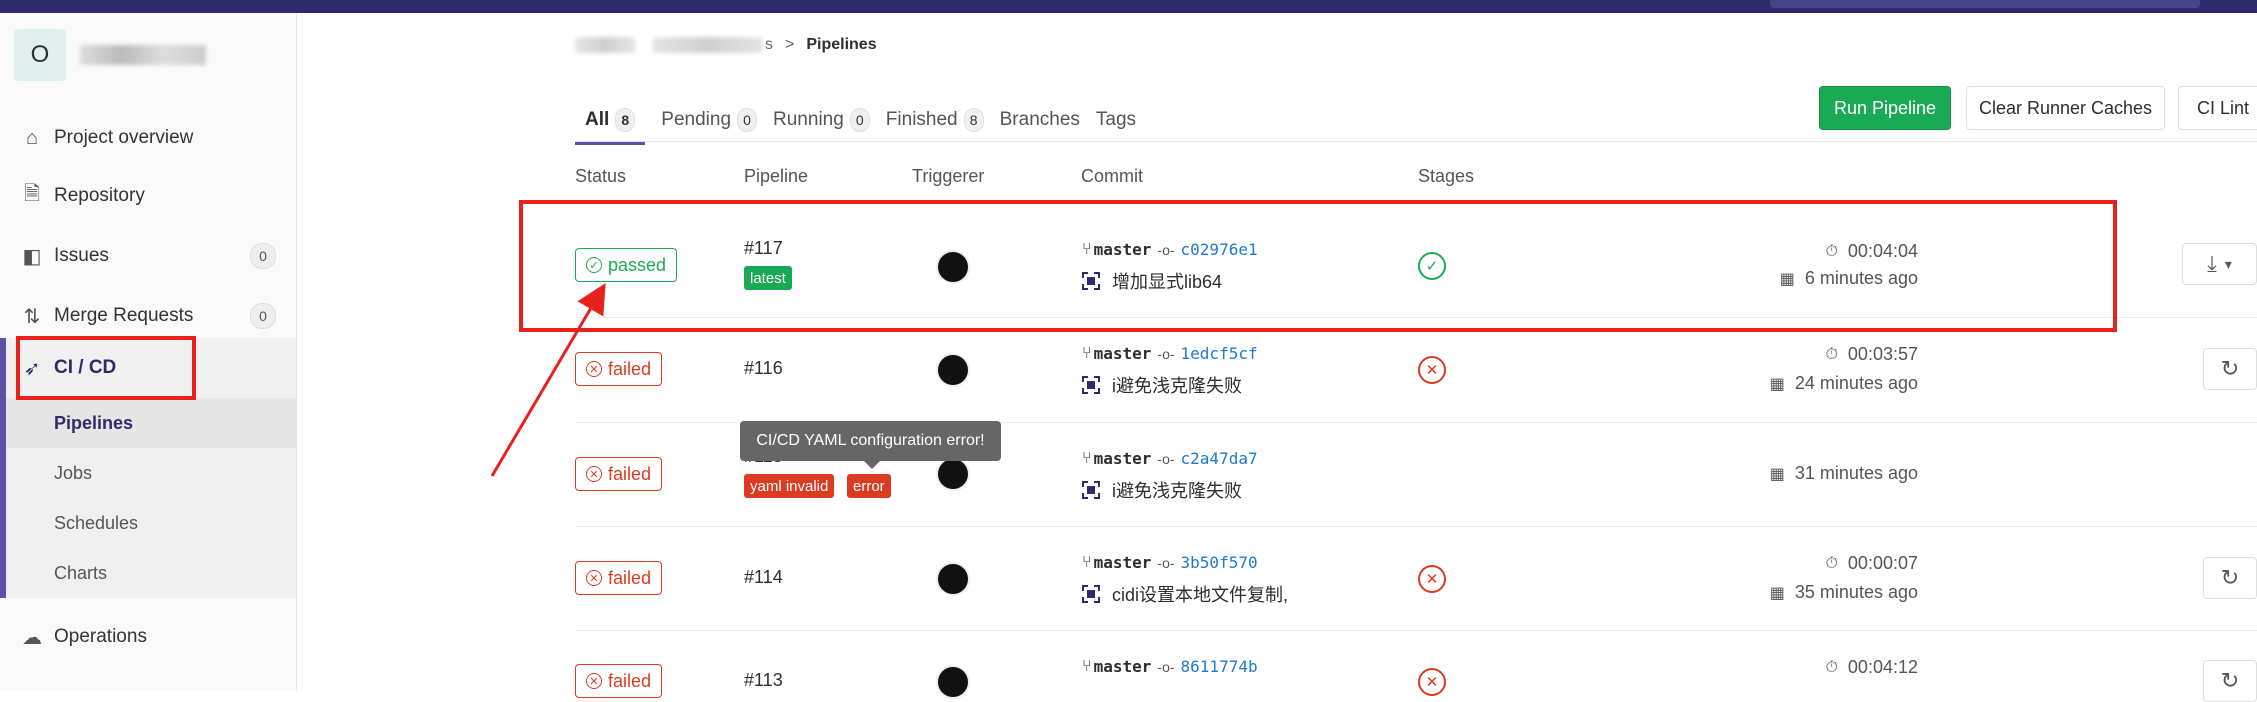 Image resolution: width=2257 pixels, height=702 pixels. Describe the element at coordinates (548, 380) in the screenshot. I see `annotation-arrow` at that location.